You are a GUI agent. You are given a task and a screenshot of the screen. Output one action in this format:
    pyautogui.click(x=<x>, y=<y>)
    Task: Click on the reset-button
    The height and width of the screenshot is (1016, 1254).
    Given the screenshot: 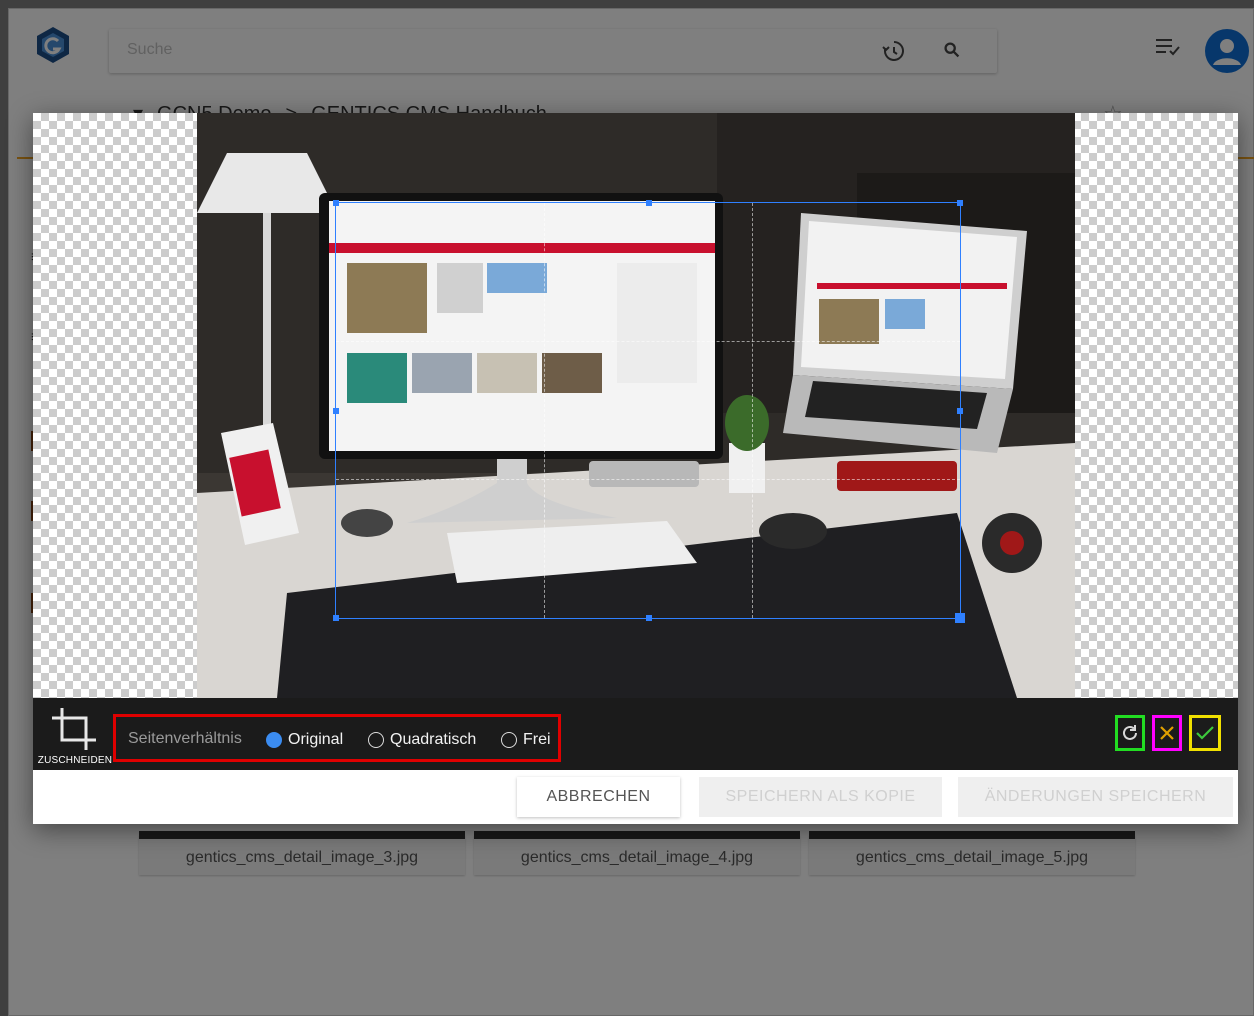 What is the action you would take?
    pyautogui.click(x=1130, y=733)
    